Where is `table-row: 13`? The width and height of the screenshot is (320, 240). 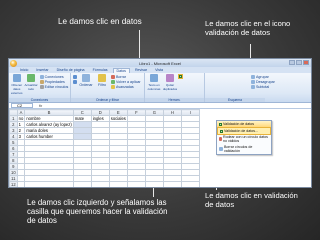 table-row: 13 is located at coordinates (105, 188).